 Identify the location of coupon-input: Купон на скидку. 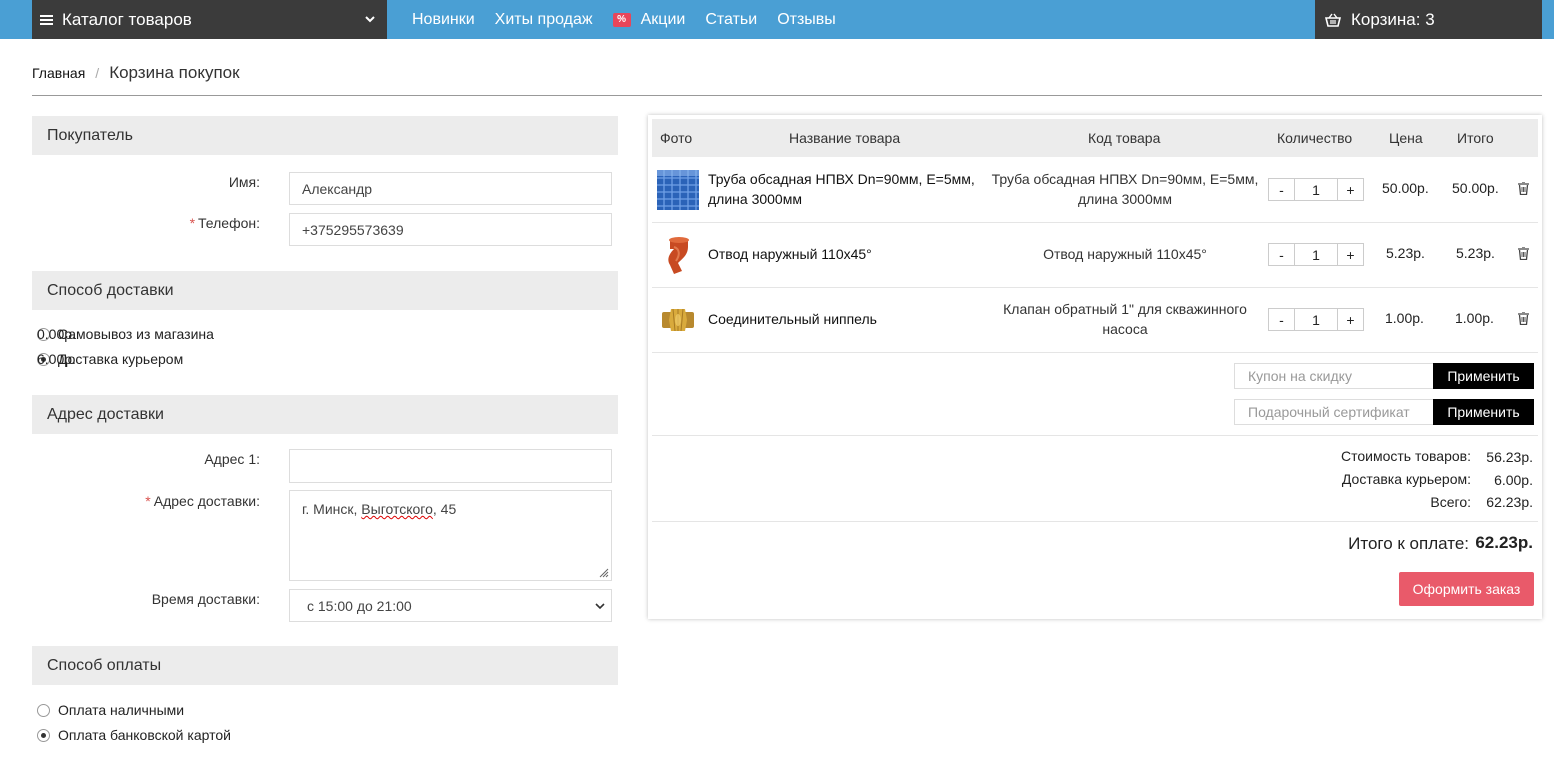
(1334, 376).